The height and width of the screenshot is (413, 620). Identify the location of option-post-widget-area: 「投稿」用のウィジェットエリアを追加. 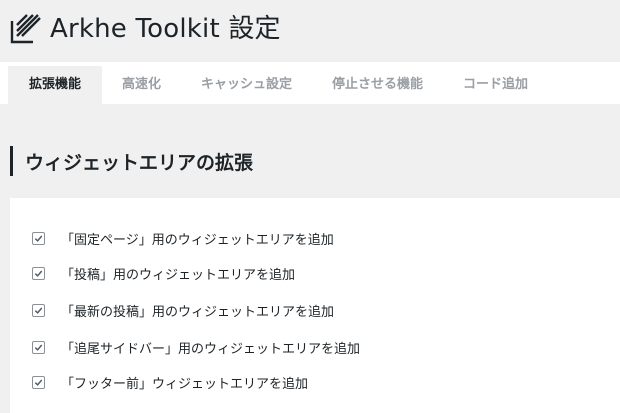
(163, 273).